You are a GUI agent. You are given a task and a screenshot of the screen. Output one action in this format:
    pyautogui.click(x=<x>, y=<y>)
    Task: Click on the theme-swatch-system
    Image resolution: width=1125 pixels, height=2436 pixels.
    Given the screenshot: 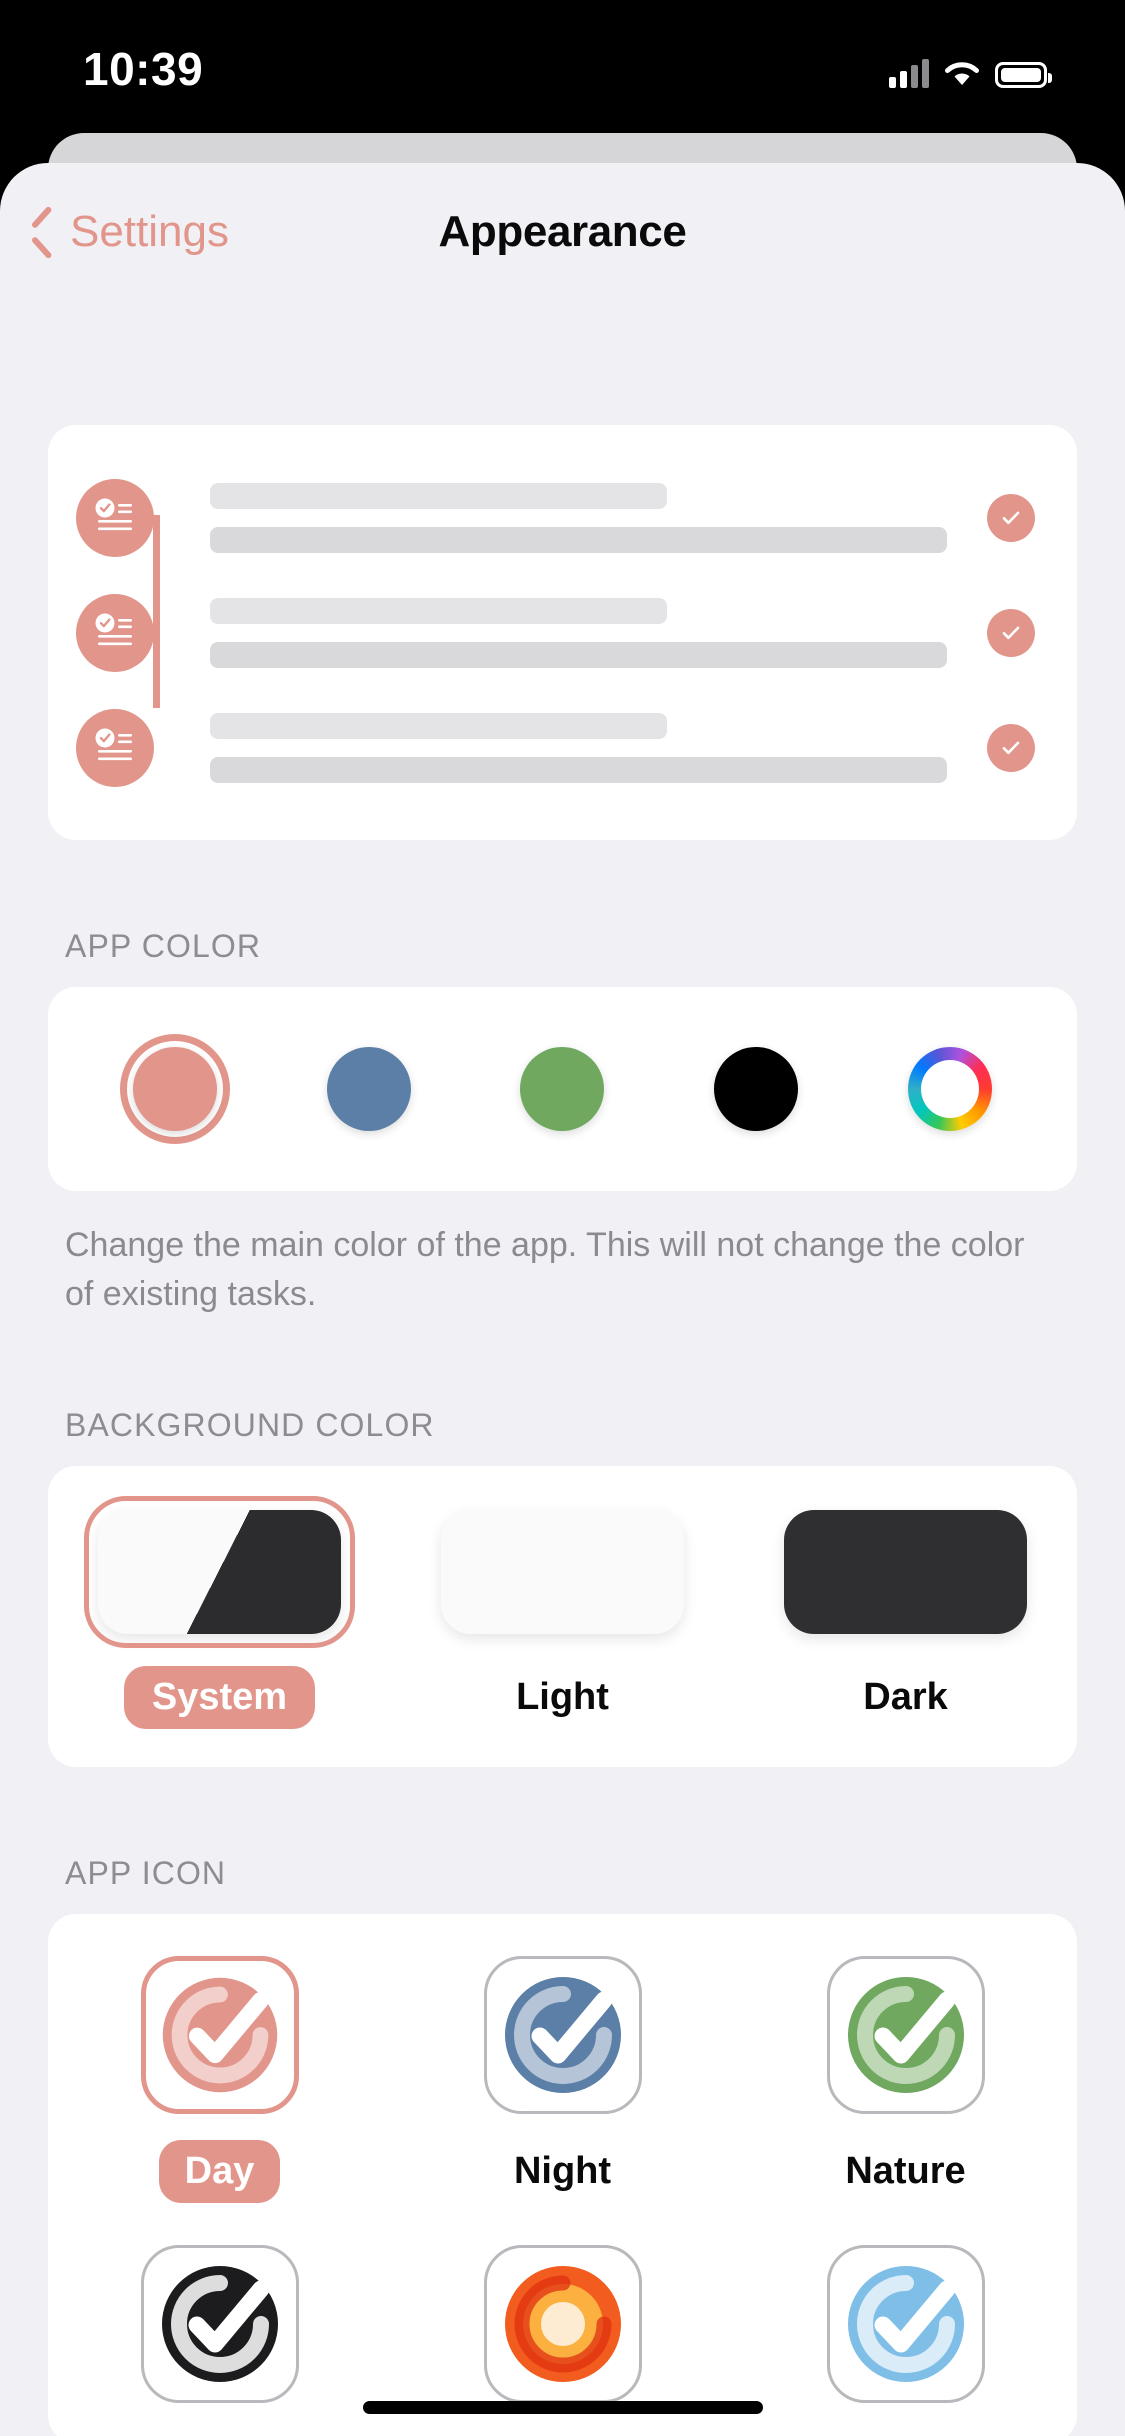 What is the action you would take?
    pyautogui.click(x=219, y=1572)
    